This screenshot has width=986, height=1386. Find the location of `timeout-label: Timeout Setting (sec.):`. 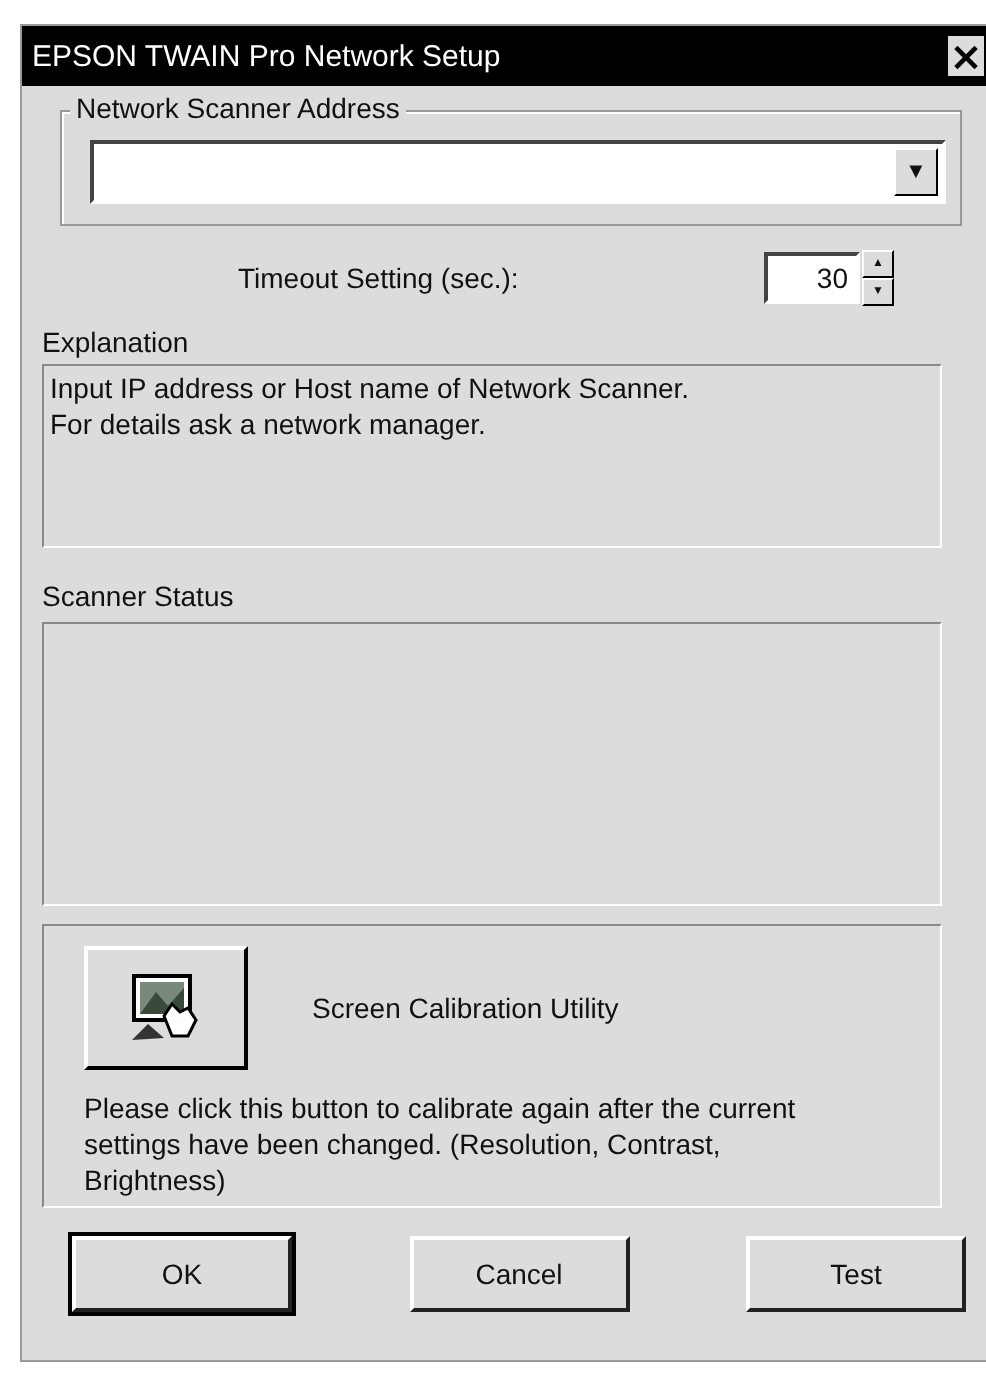

timeout-label: Timeout Setting (sec.): is located at coordinates (379, 278).